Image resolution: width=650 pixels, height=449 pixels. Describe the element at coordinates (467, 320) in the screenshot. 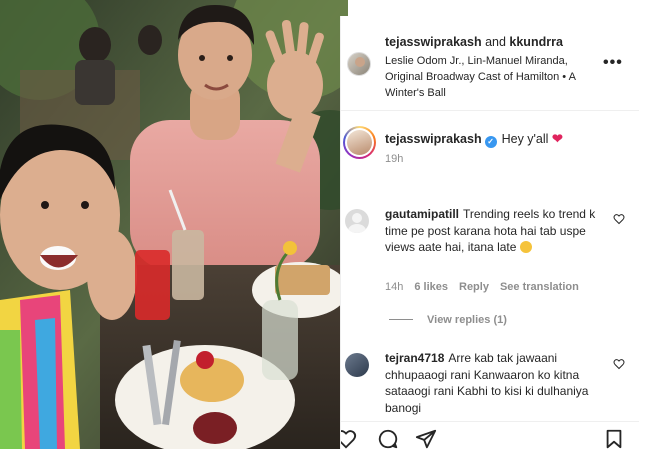

I see `view-replies-label: View replies (1)` at that location.